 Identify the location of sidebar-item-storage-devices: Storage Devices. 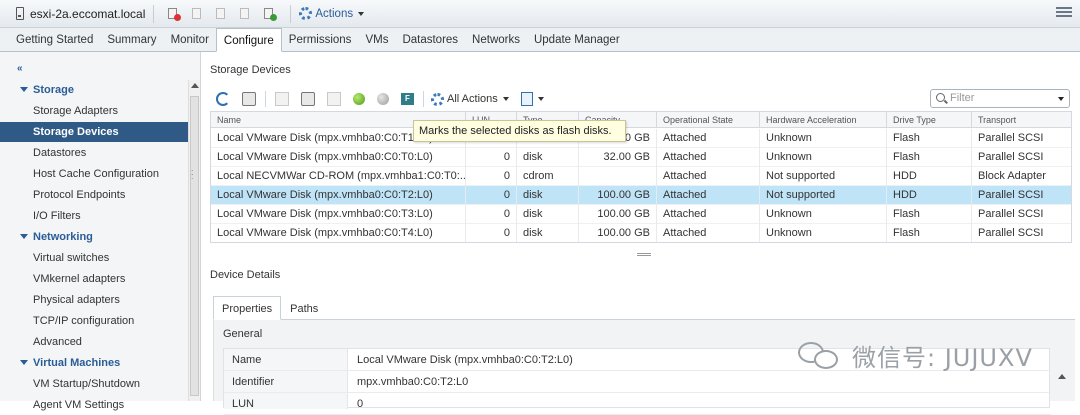
(94, 132).